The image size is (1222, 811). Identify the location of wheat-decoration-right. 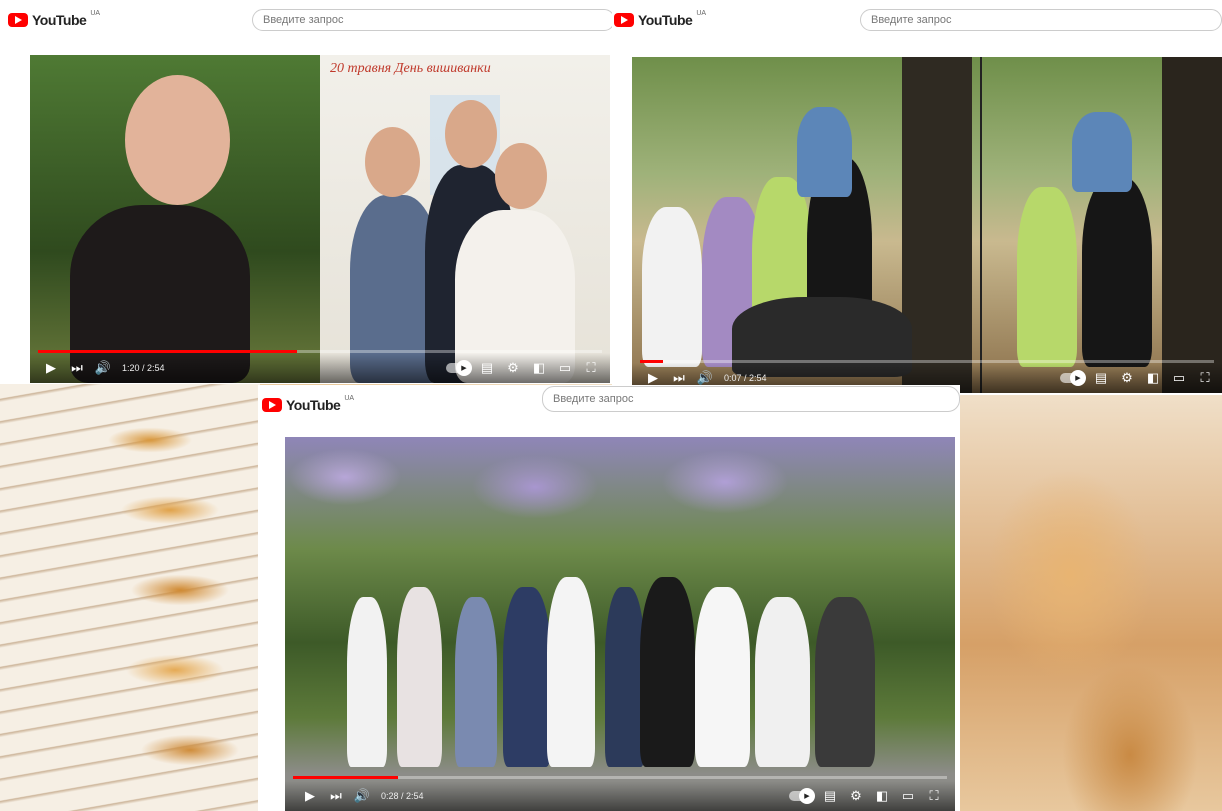
(1091, 603).